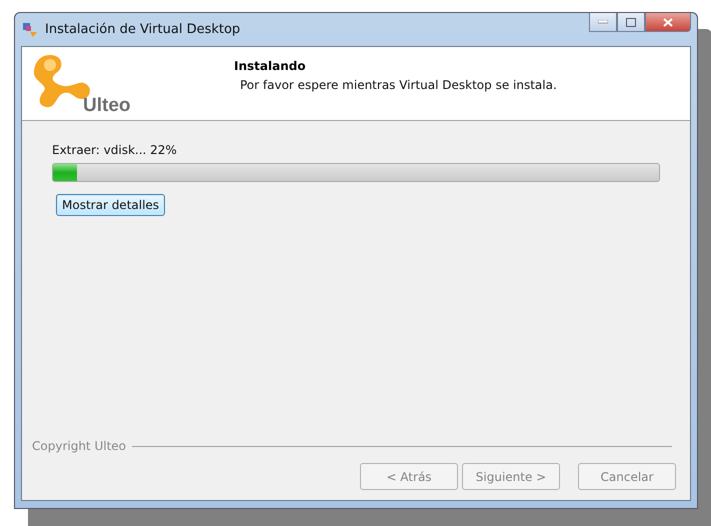 This screenshot has height=526, width=711. I want to click on minimize-button, so click(603, 22).